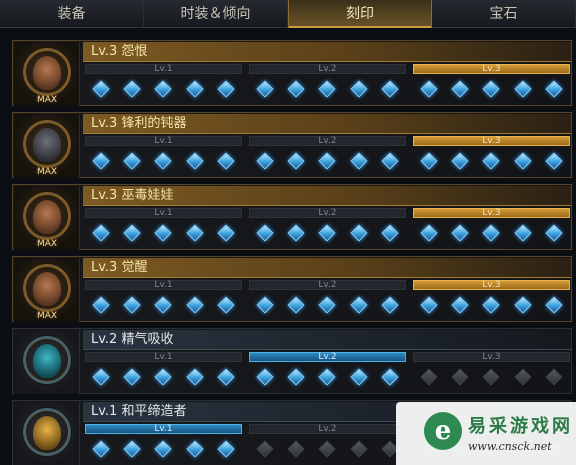 This screenshot has height=465, width=576. What do you see at coordinates (47, 288) in the screenshot?
I see `awakening-icon` at bounding box center [47, 288].